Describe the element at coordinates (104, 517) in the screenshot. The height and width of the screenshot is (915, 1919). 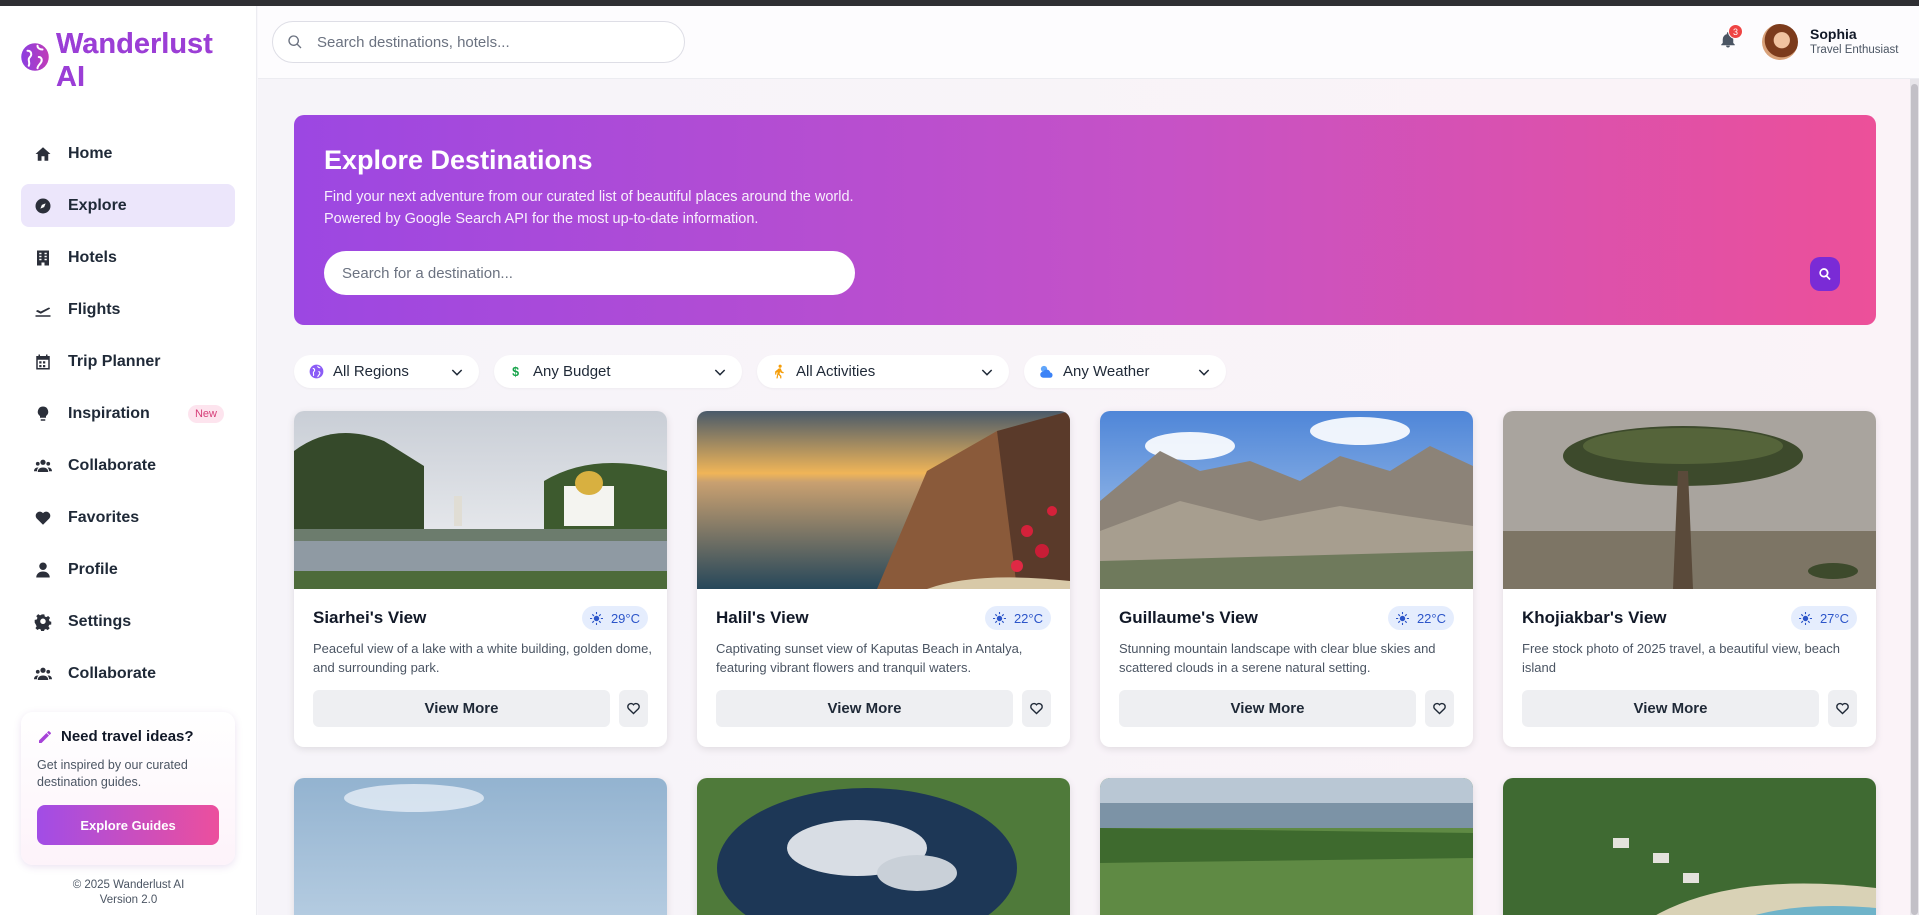
I see `sidebar-item-label: Favorites` at that location.